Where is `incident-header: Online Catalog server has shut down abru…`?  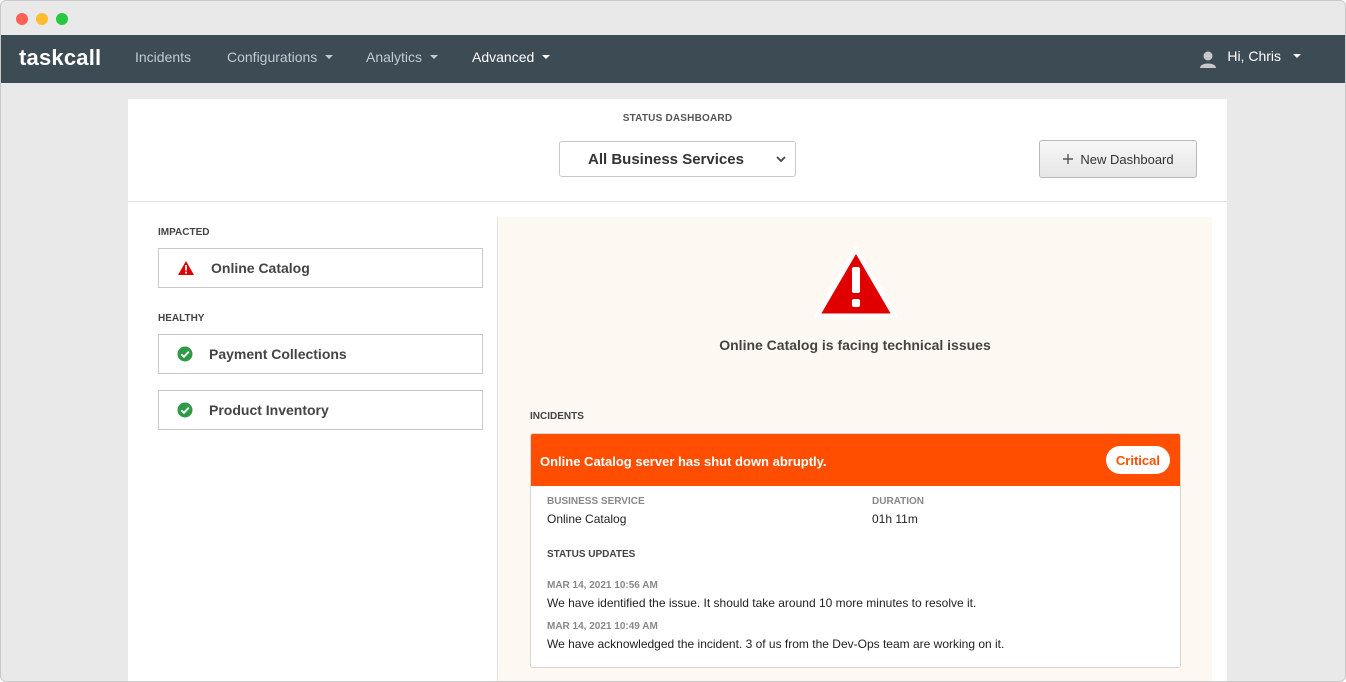
incident-header: Online Catalog server has shut down abru… is located at coordinates (855, 460).